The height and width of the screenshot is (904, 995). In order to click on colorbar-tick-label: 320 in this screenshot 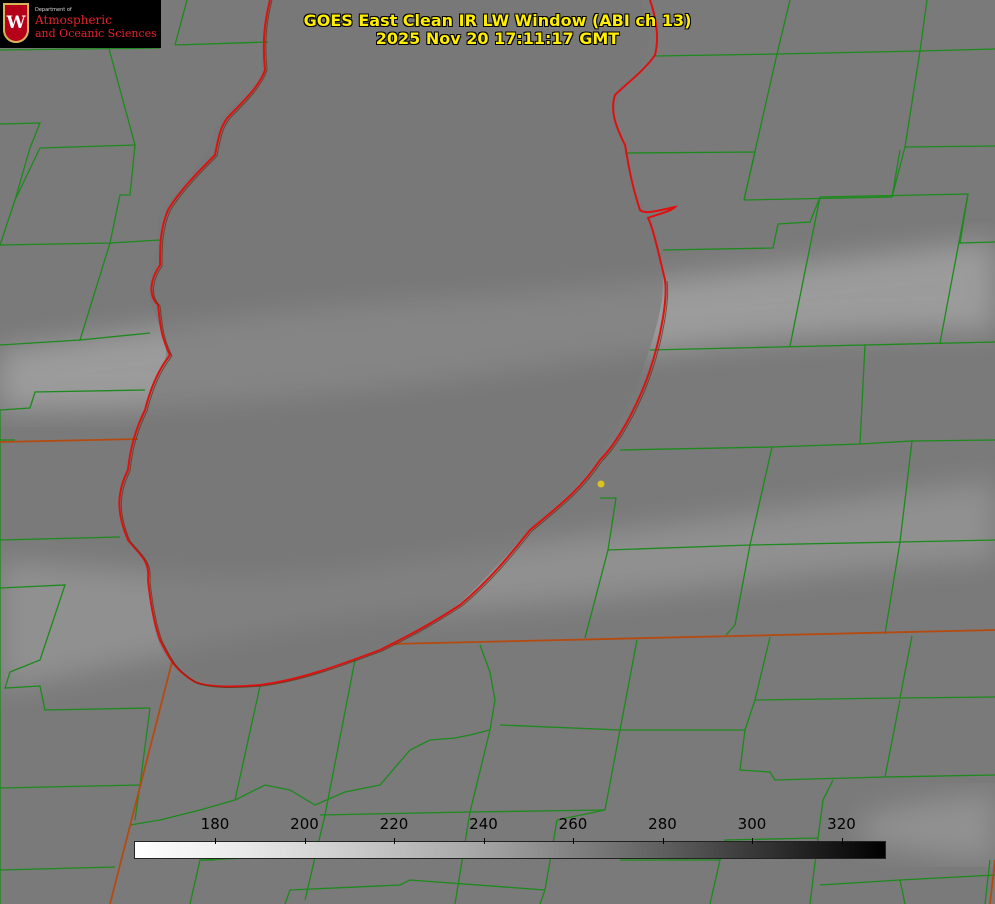, I will do `click(841, 824)`.